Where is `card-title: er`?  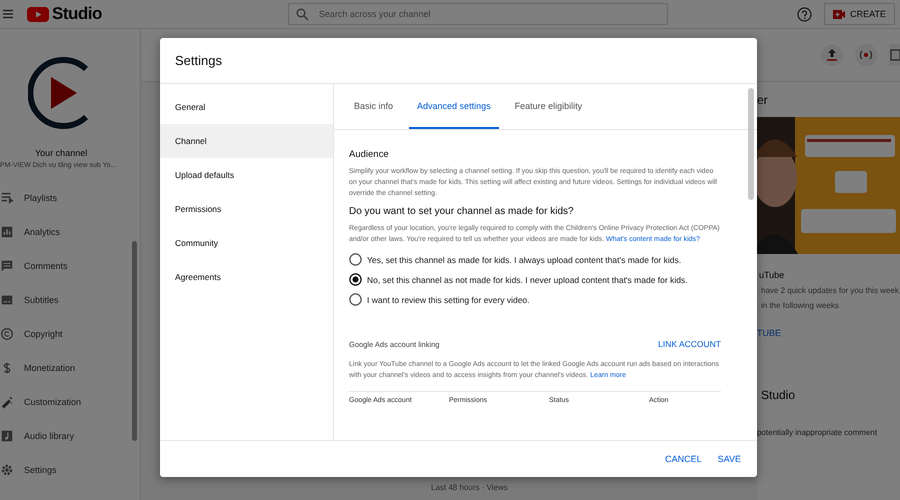 card-title: er is located at coordinates (763, 100).